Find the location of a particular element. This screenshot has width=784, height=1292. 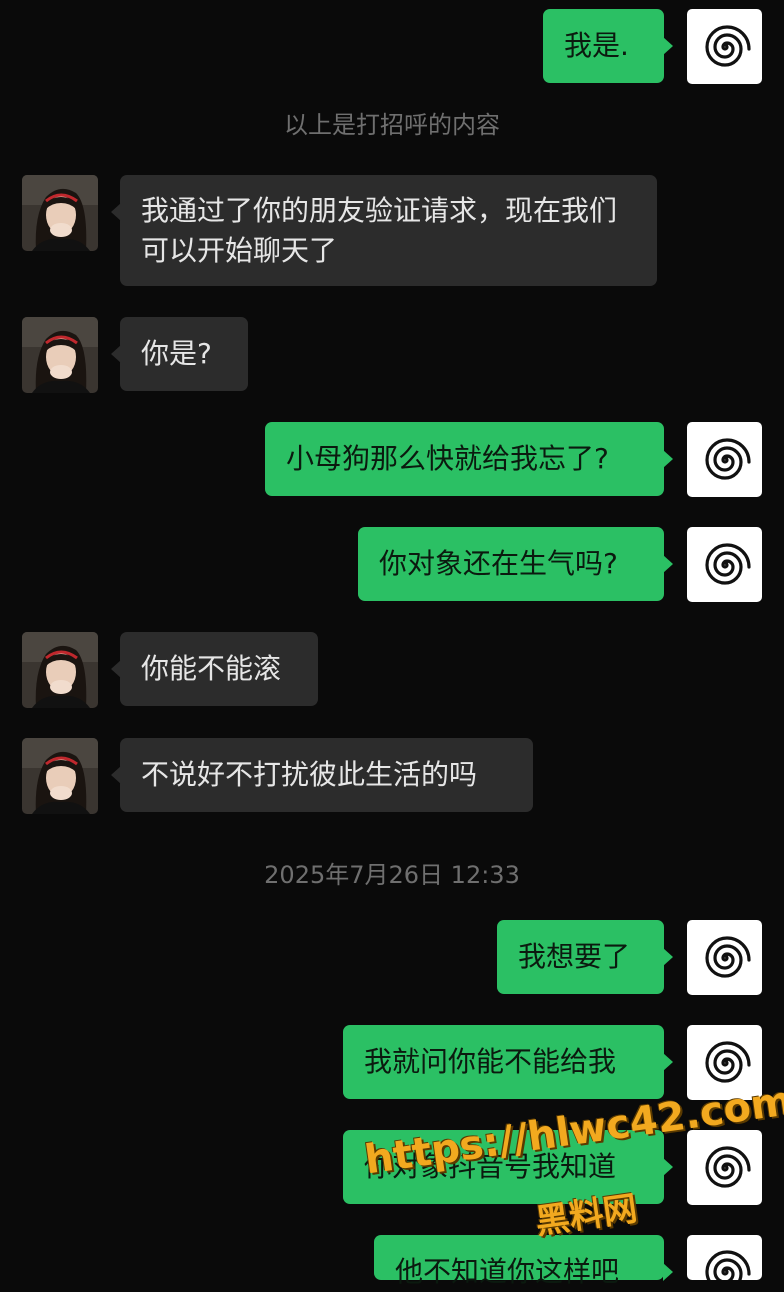

message-bubble-received: 我通过了你的朋友验证请求，现在我们可以开始聊天了 is located at coordinates (384, 230).